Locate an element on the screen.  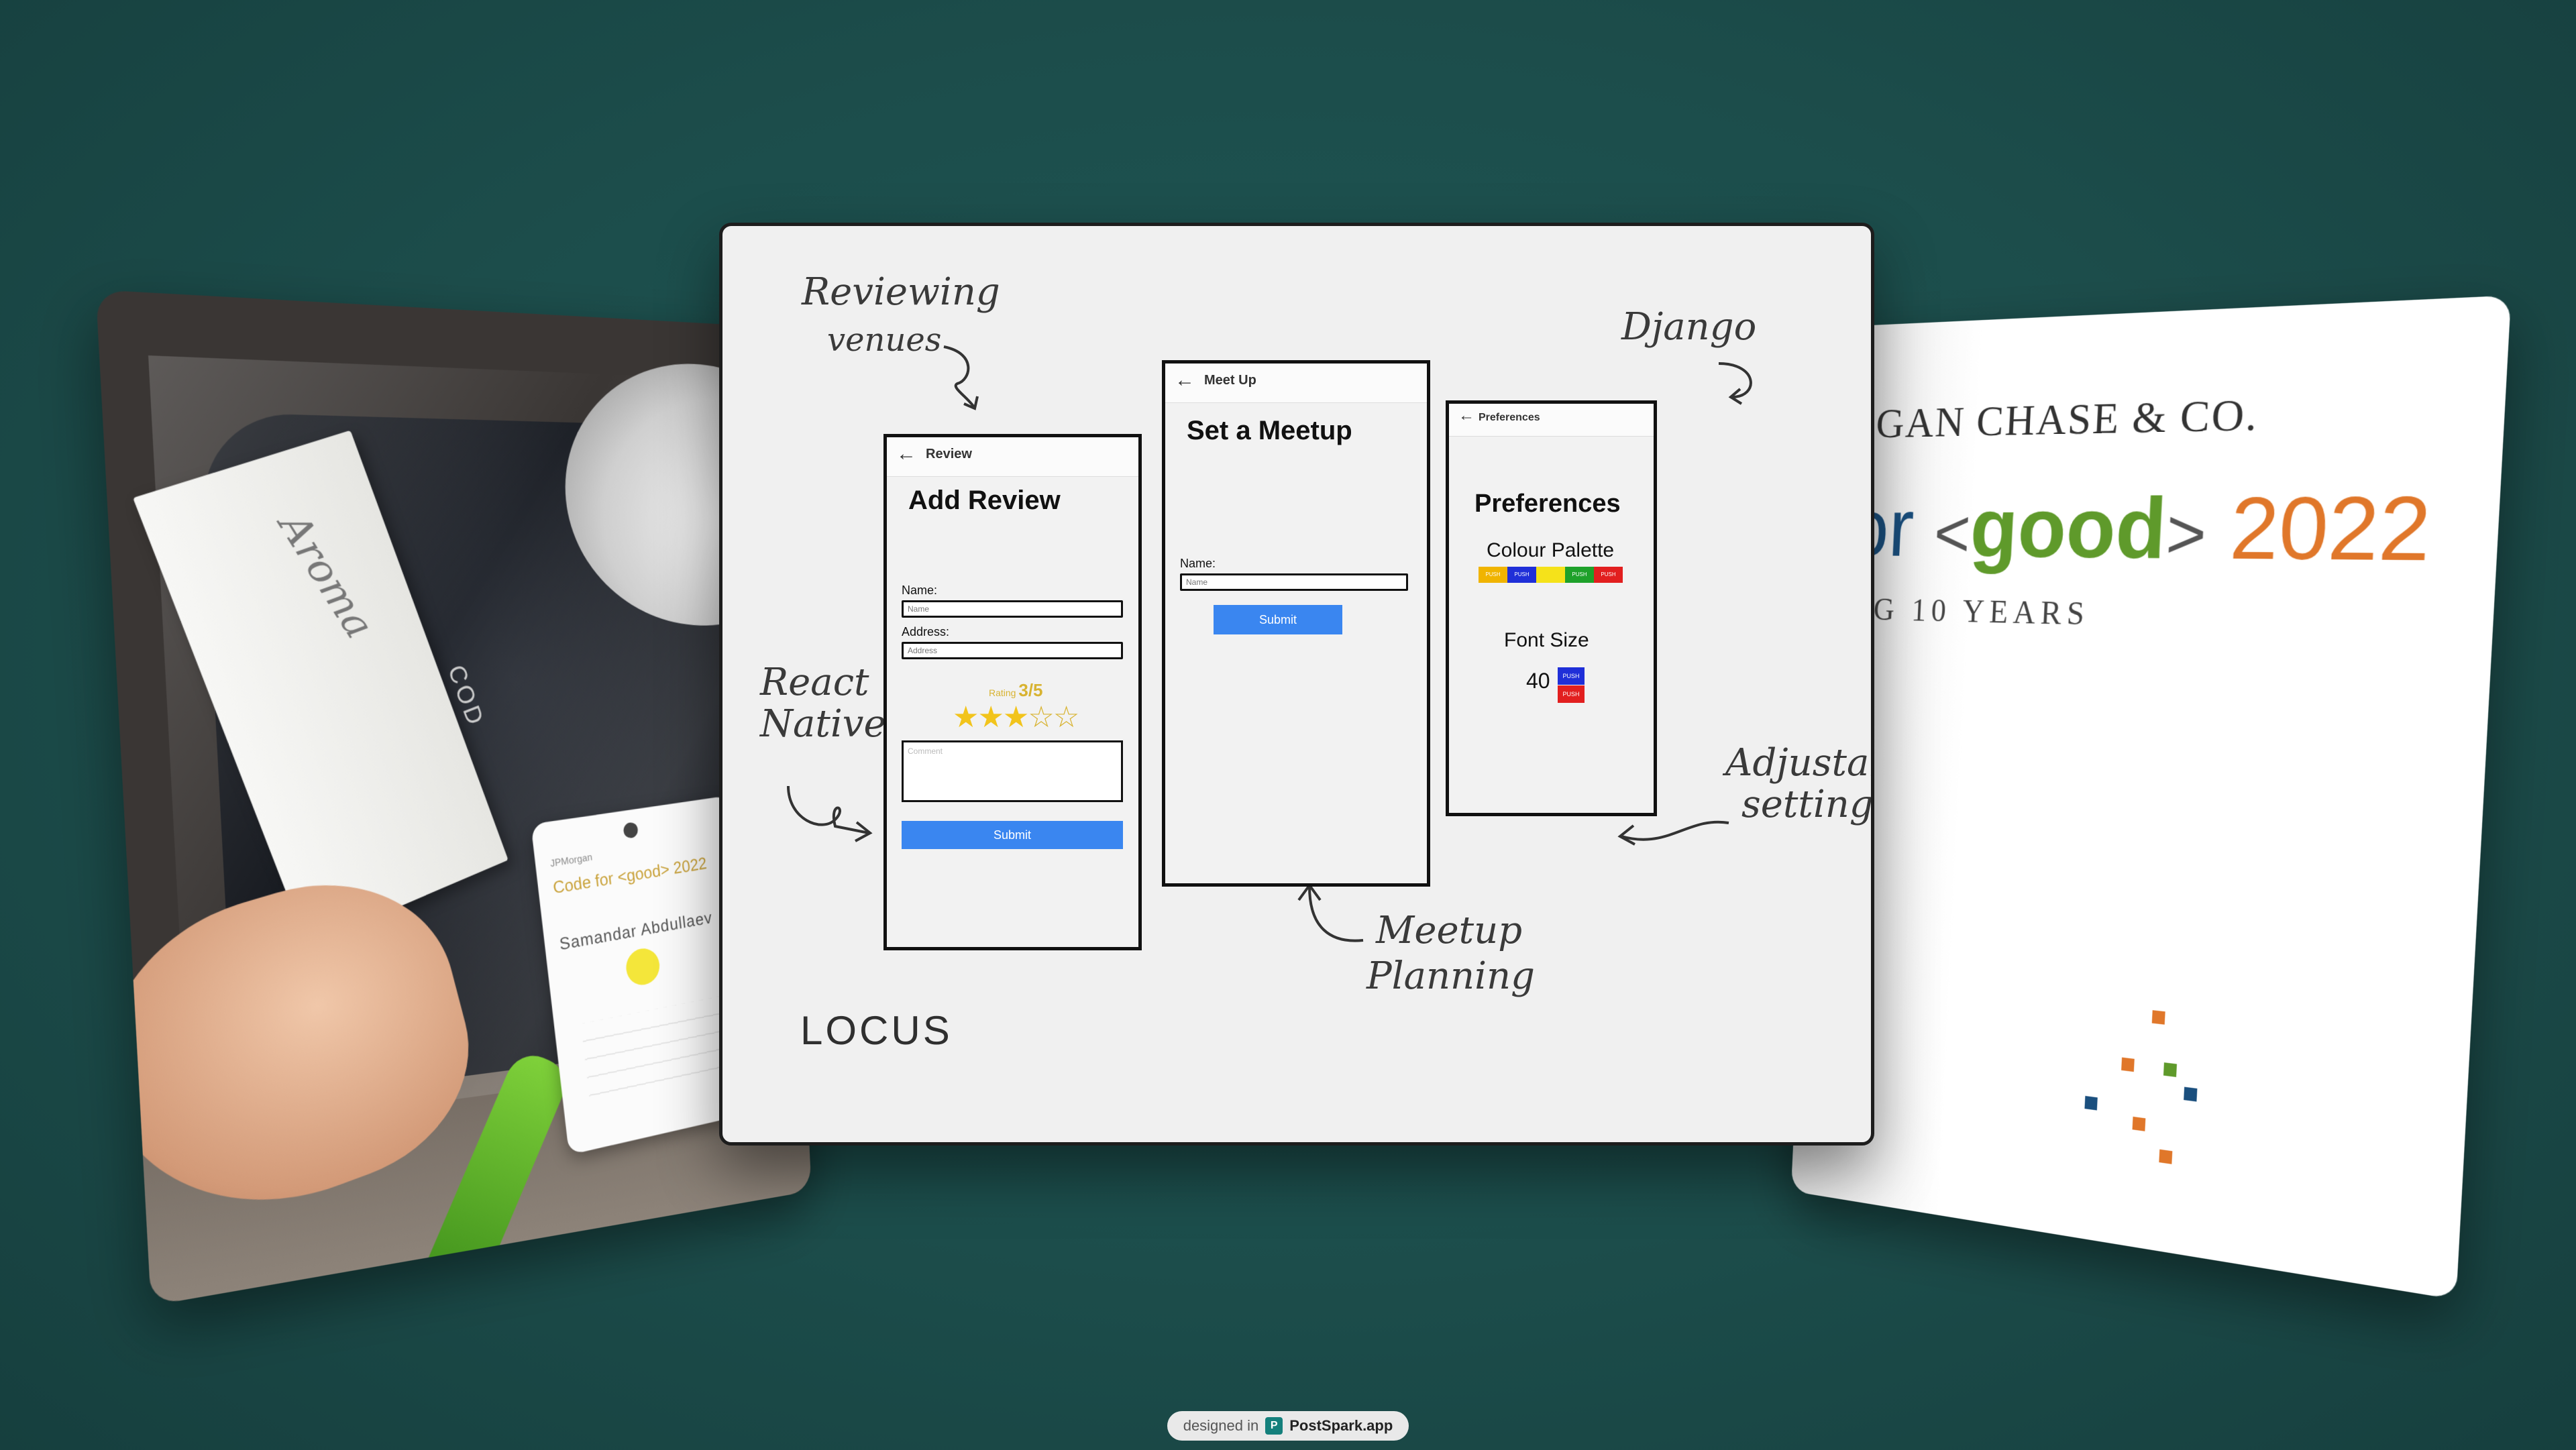
event-company: GAN CHASE & CO. is located at coordinates (2067, 418).